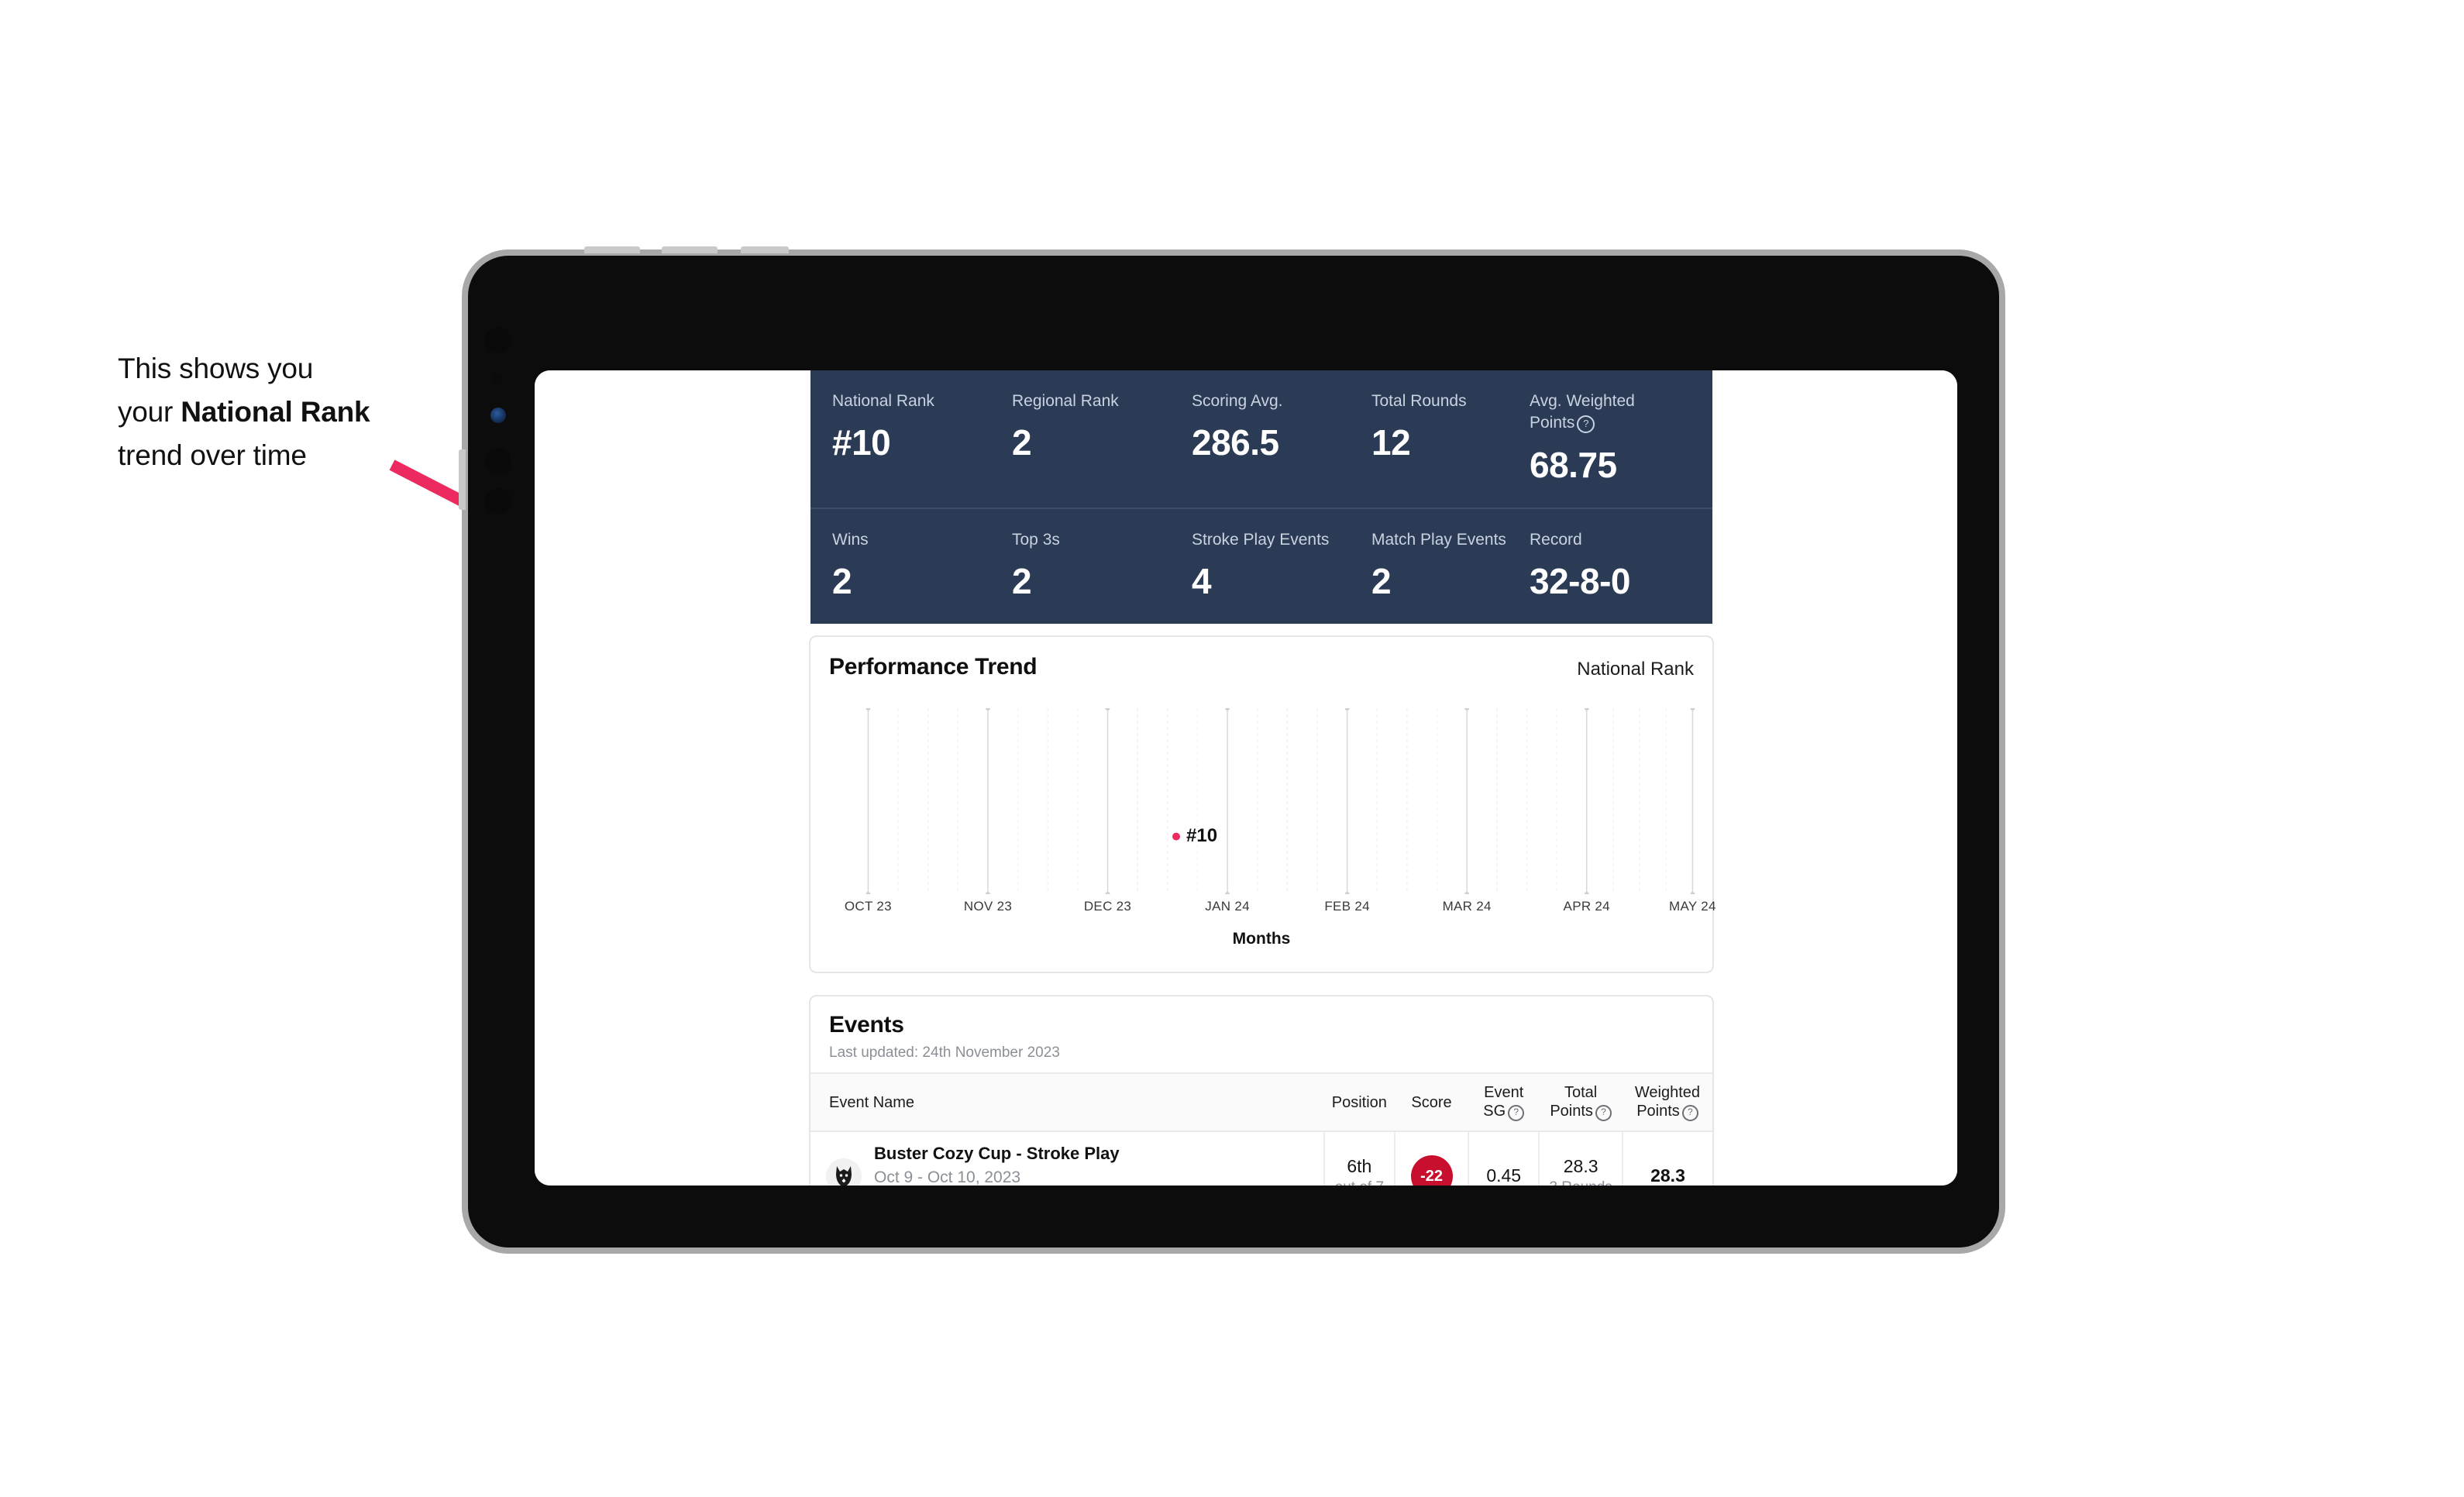  Describe the element at coordinates (1036, 539) in the screenshot. I see `stat-label: Top 3s` at that location.